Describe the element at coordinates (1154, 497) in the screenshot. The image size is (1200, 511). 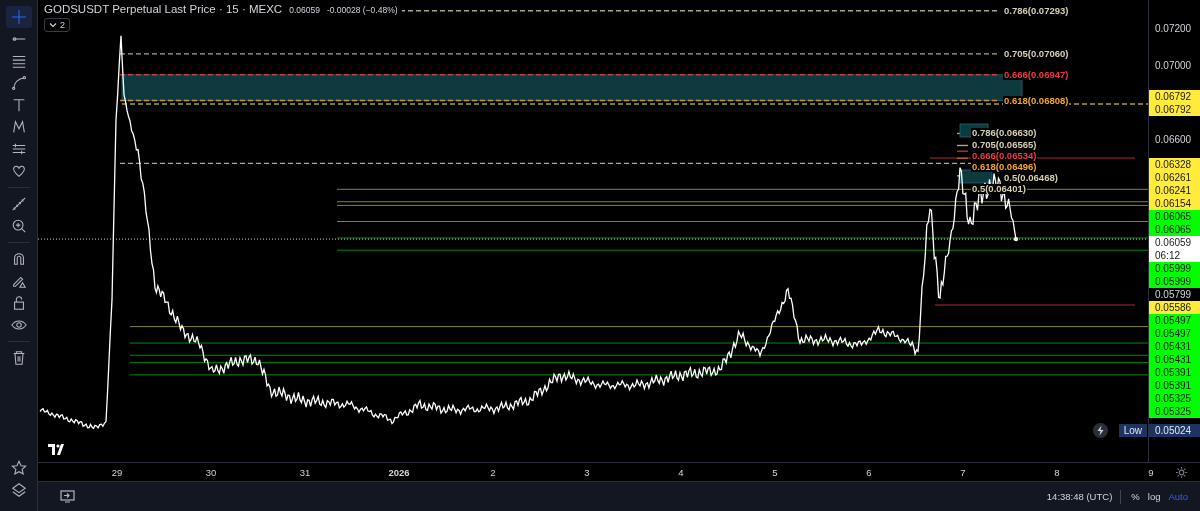
I see `scale-option: log` at that location.